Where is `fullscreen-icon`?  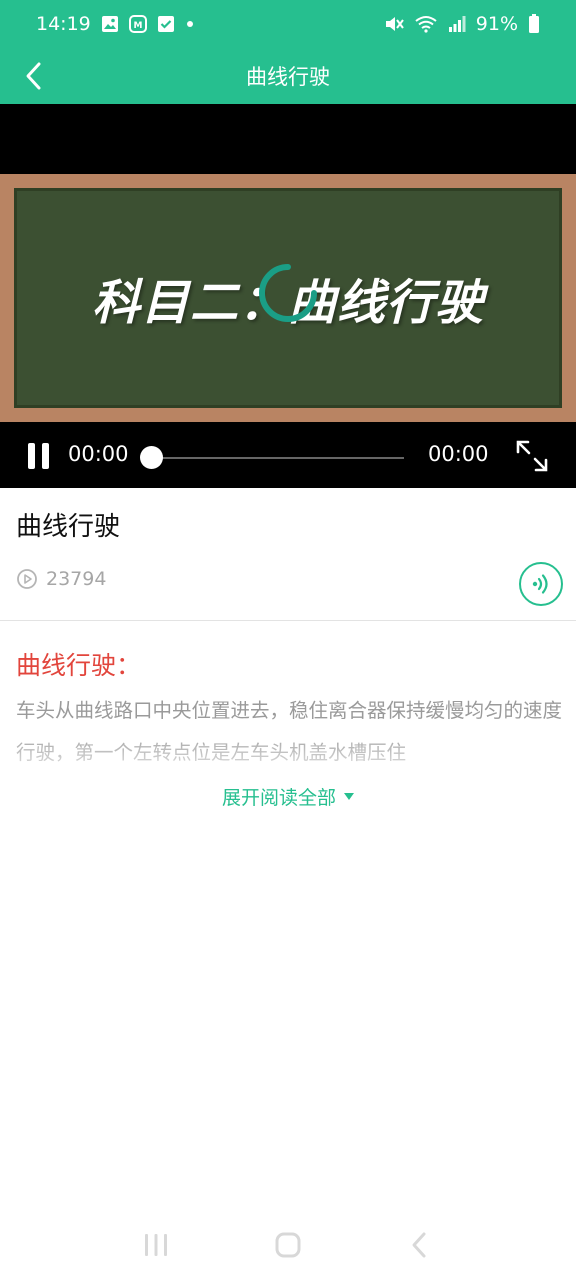
fullscreen-icon is located at coordinates (532, 456).